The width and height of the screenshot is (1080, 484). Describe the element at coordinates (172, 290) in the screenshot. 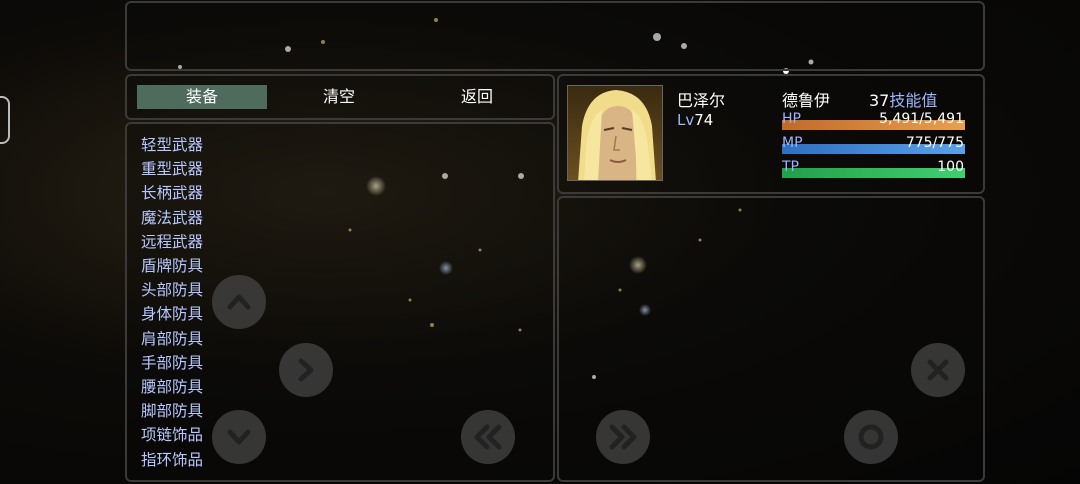

I see `category-item: 头部防具` at that location.